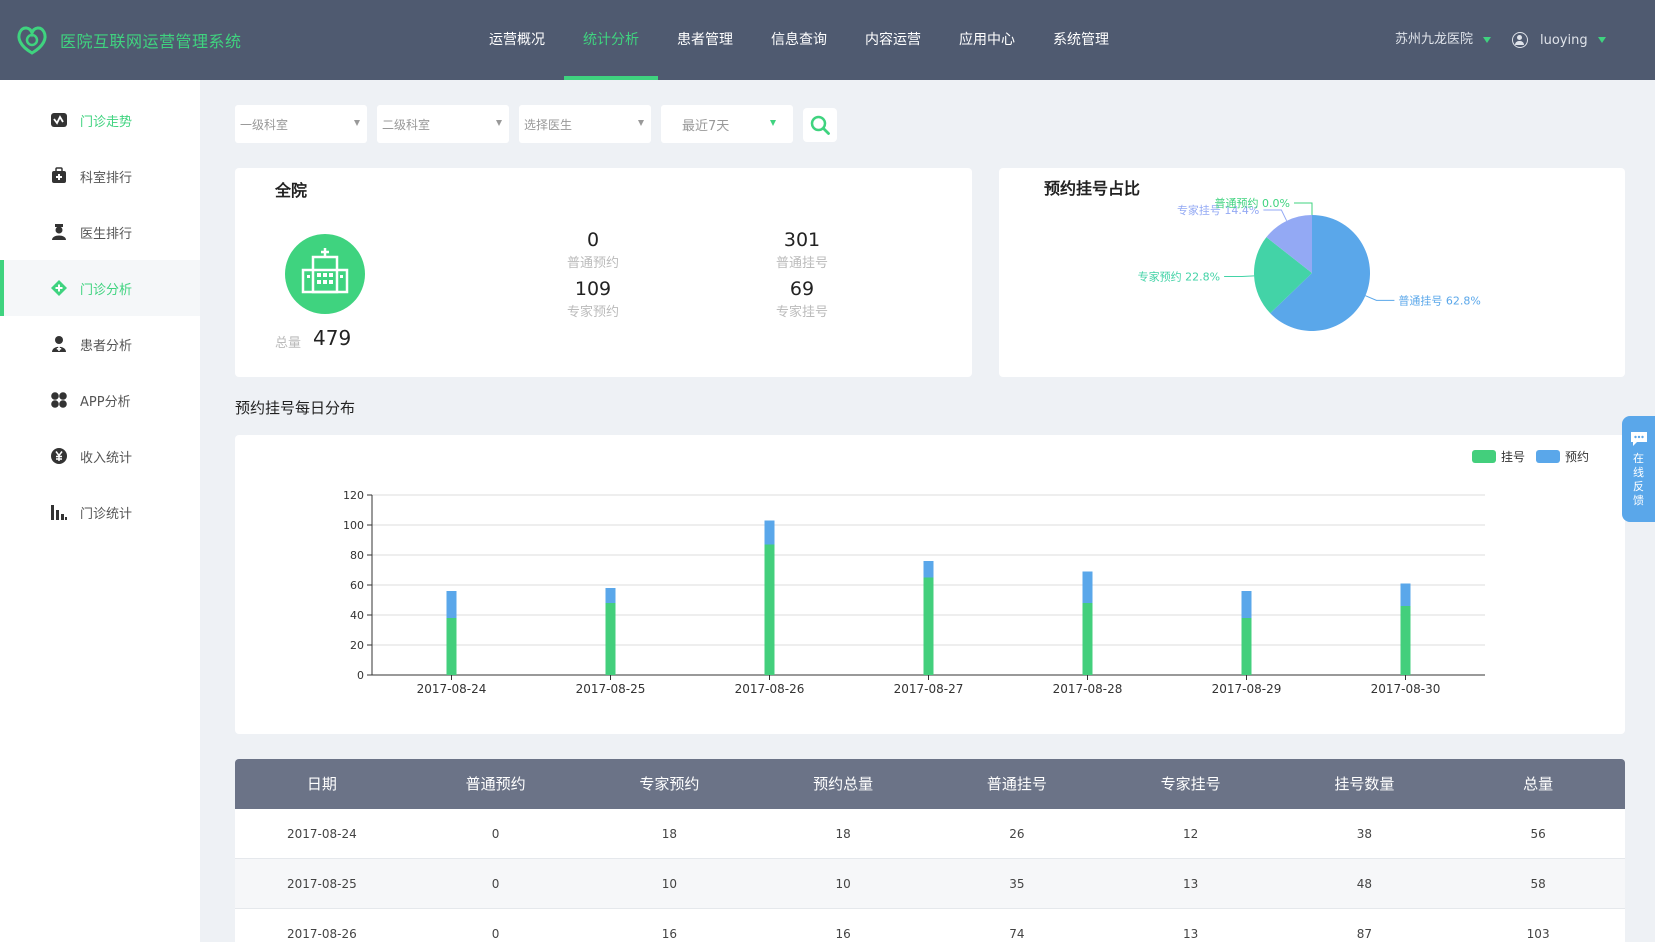 The width and height of the screenshot is (1655, 942). What do you see at coordinates (295, 408) in the screenshot?
I see `daily-chart-title: 预约挂号每日分布` at bounding box center [295, 408].